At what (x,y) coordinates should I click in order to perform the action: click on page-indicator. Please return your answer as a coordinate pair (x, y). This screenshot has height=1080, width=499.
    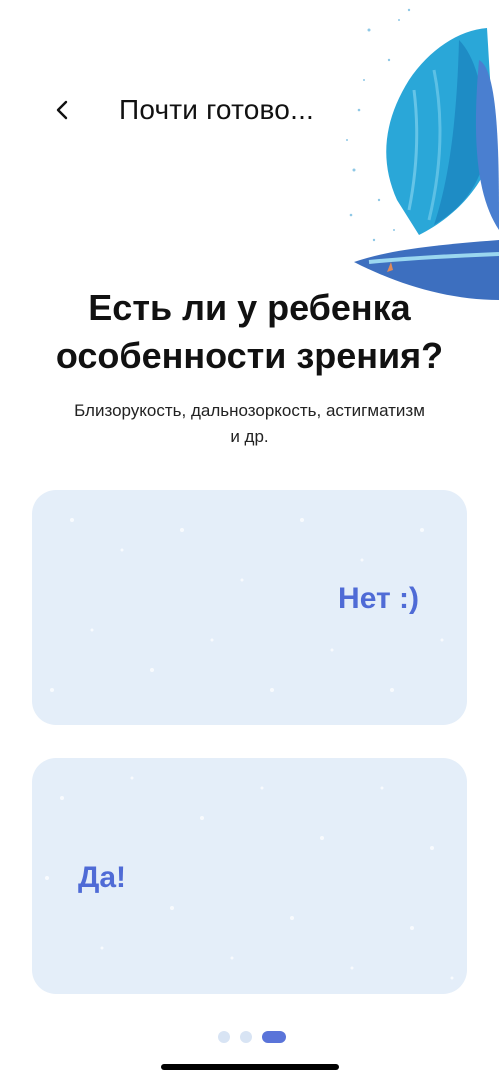
    Looking at the image, I should click on (252, 1037).